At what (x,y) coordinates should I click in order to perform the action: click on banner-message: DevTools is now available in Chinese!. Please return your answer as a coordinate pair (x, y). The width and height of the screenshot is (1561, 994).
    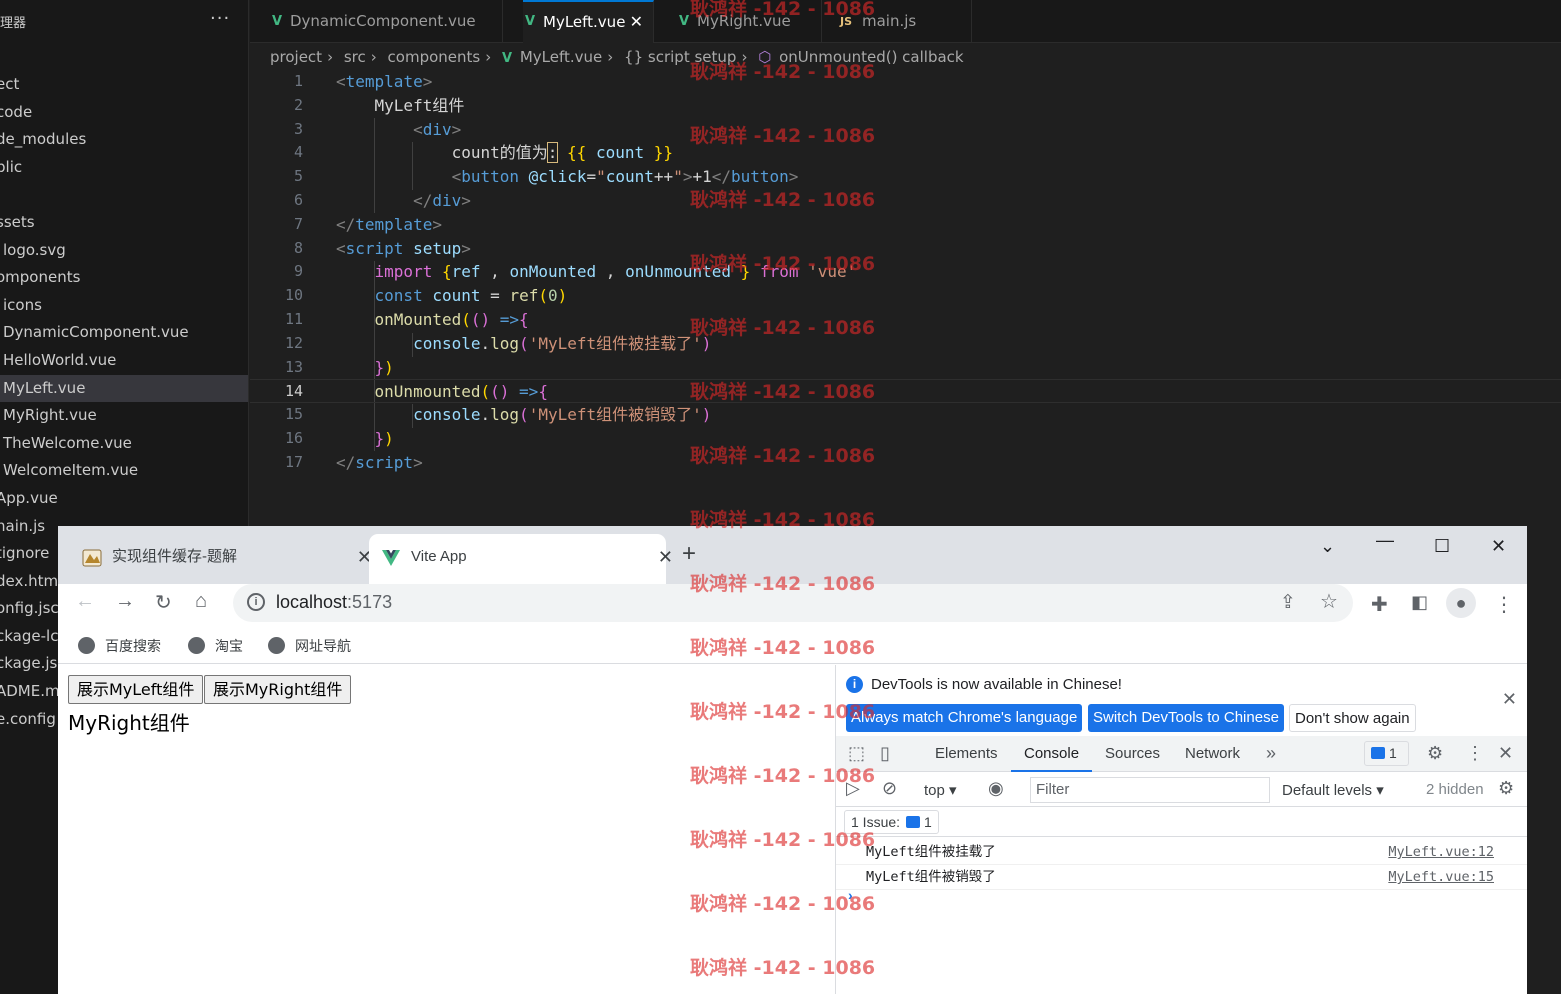
    Looking at the image, I should click on (996, 684).